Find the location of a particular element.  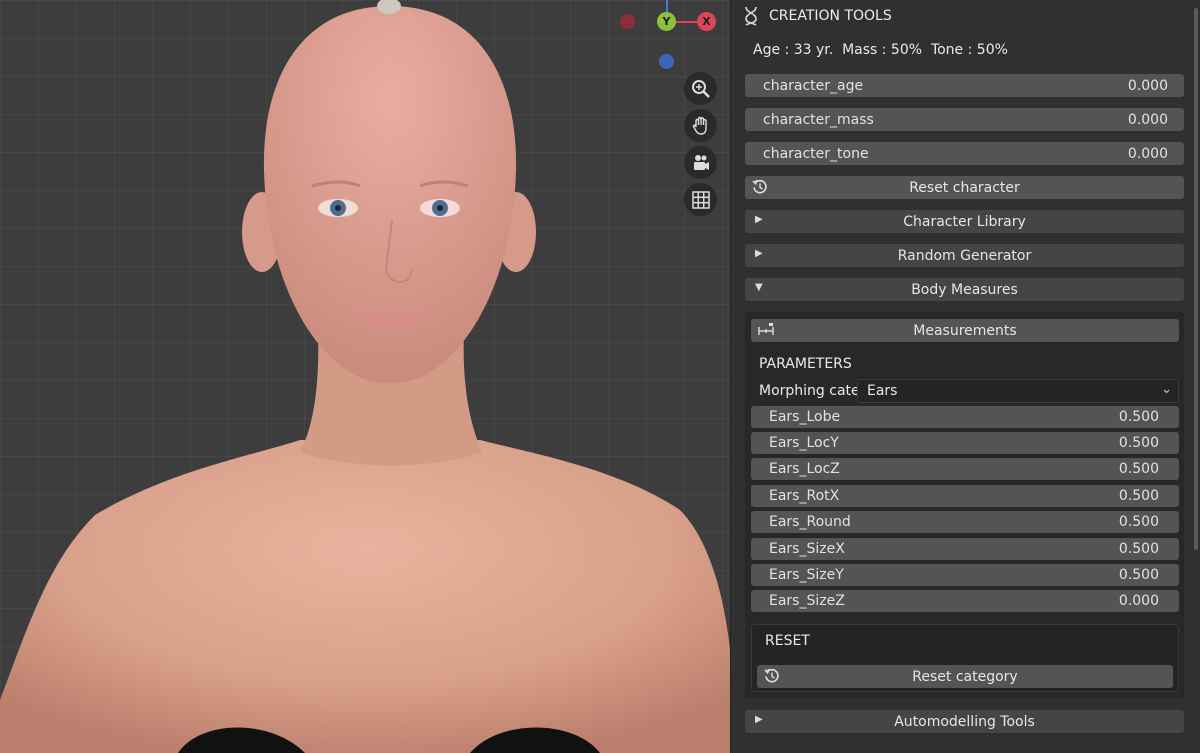

x-axis-dot: X is located at coordinates (706, 21).